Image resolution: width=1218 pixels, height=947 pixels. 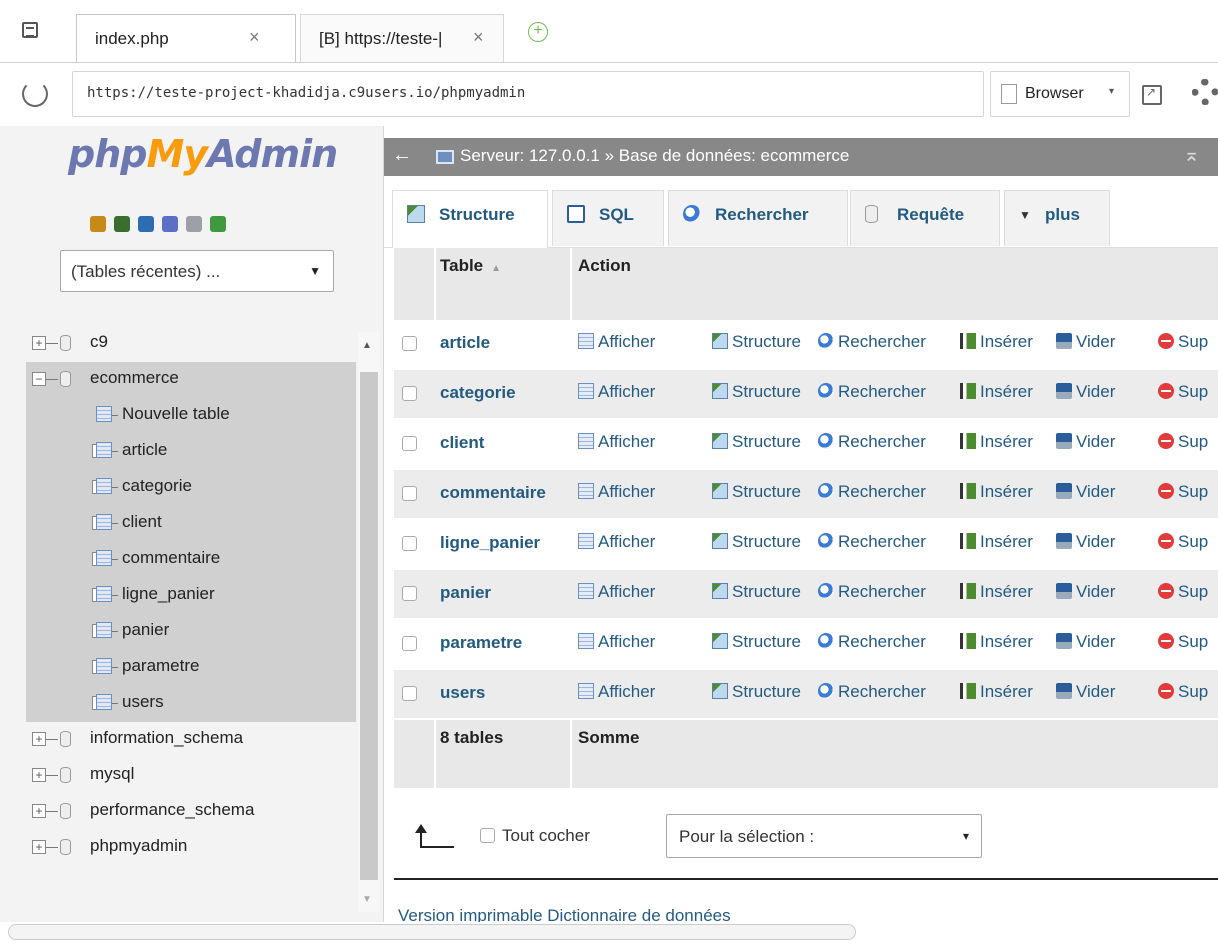 What do you see at coordinates (487, 835) in the screenshot?
I see `check-all-checkbox` at bounding box center [487, 835].